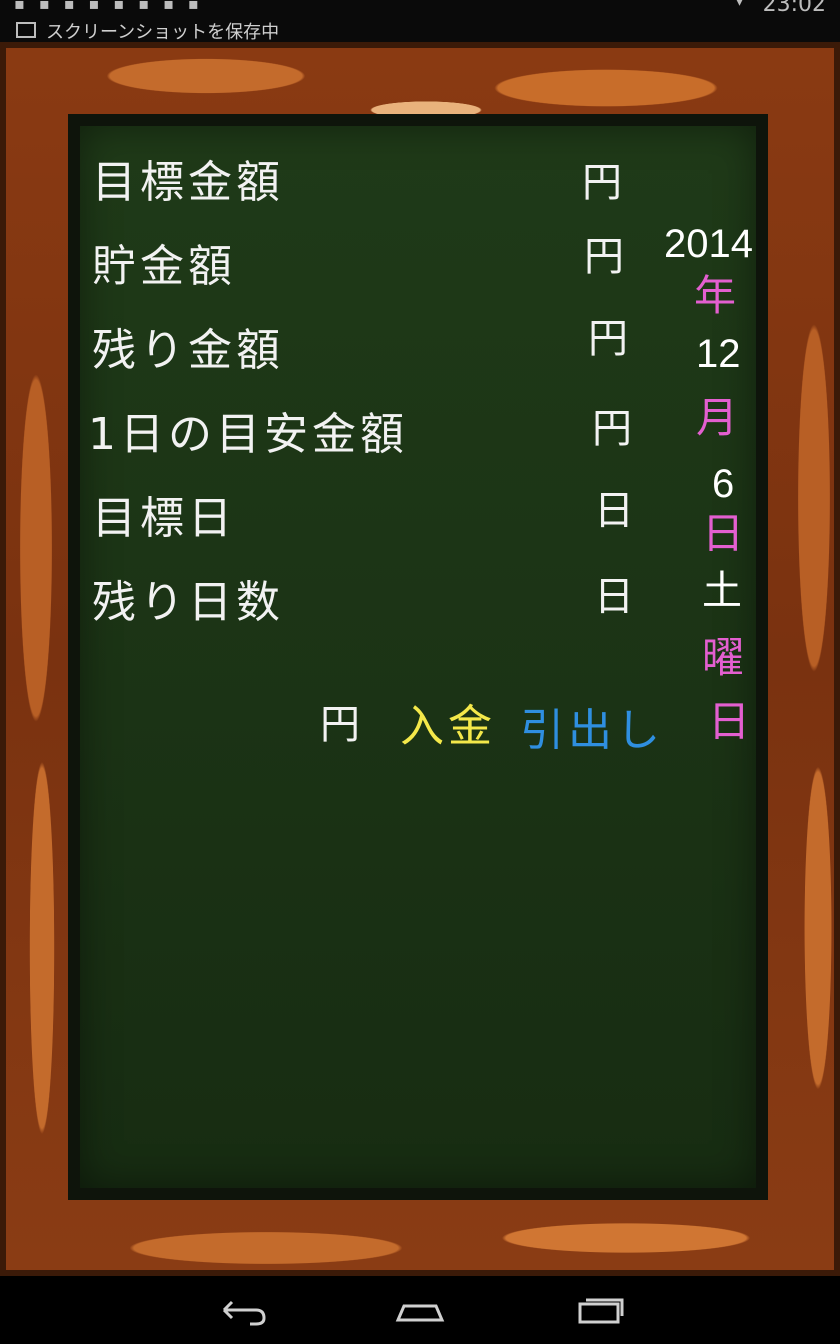 The height and width of the screenshot is (1344, 840). I want to click on home-icon, so click(420, 1310).